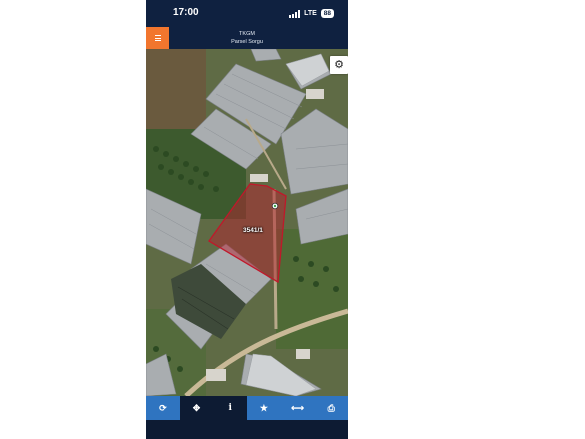 The width and height of the screenshot is (585, 439). I want to click on status-indicators: LTE 88, so click(311, 13).